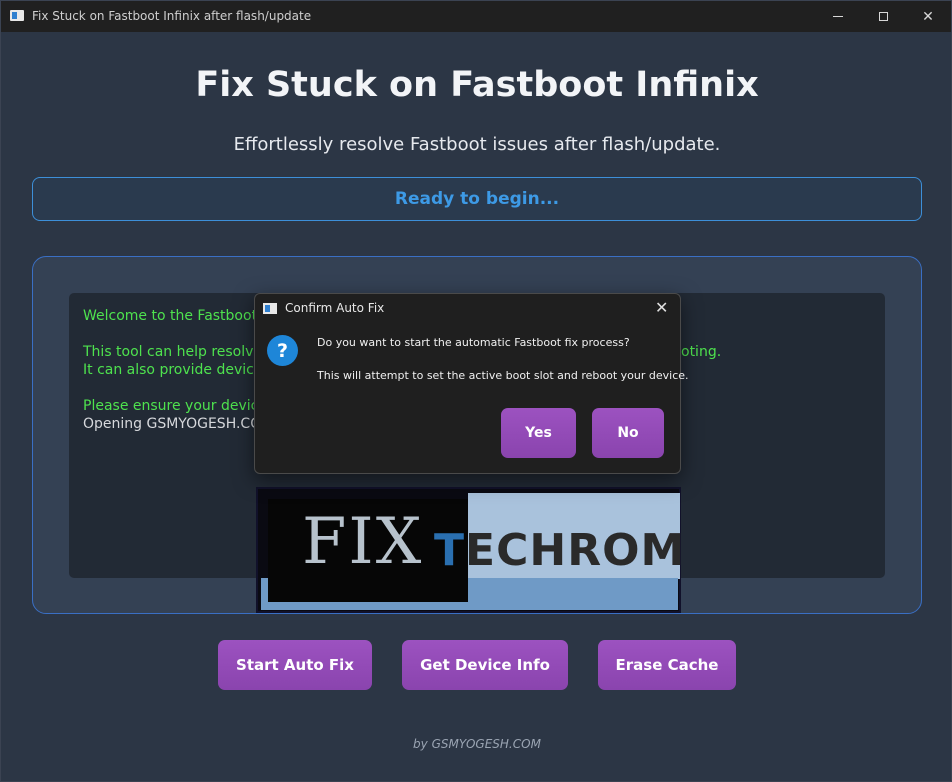 The width and height of the screenshot is (952, 782). I want to click on footer-credit: by GSMYOGESH.COM, so click(477, 744).